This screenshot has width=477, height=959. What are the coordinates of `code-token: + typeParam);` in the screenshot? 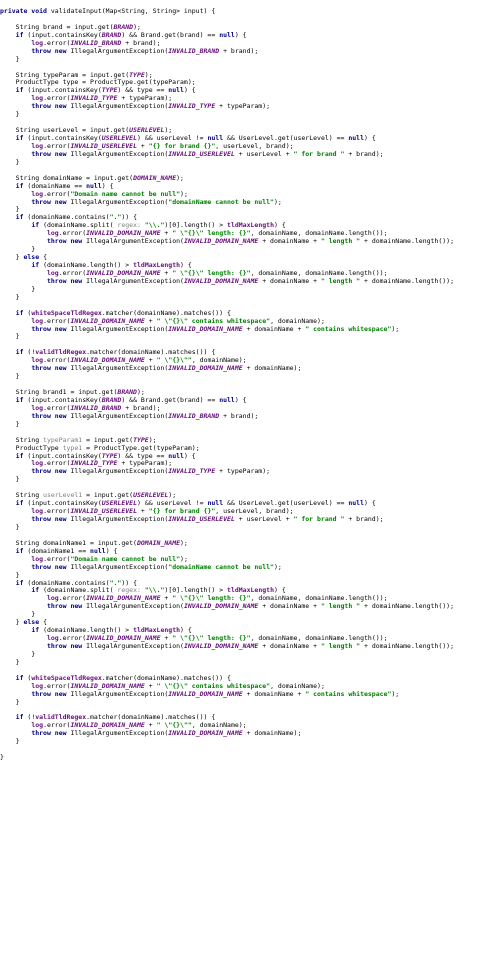 It's located at (145, 463).